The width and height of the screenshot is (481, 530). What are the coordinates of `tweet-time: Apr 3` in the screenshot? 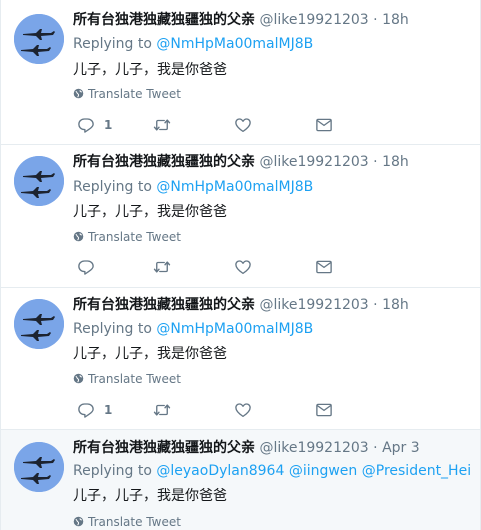 It's located at (401, 448).